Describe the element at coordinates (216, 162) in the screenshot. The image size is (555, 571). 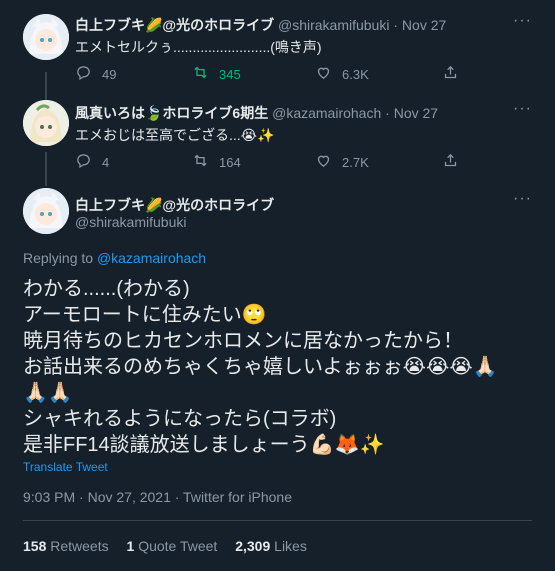
I see `retweet-button: 164` at that location.